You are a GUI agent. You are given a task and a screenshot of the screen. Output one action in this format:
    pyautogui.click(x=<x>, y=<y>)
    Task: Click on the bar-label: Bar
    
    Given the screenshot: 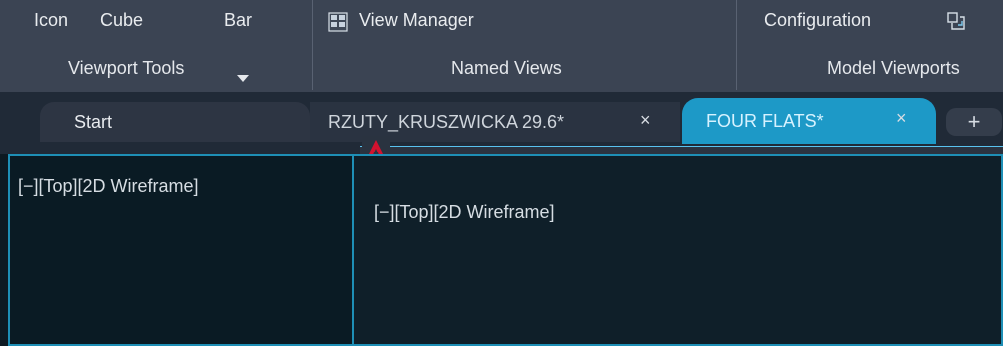 What is the action you would take?
    pyautogui.click(x=238, y=20)
    